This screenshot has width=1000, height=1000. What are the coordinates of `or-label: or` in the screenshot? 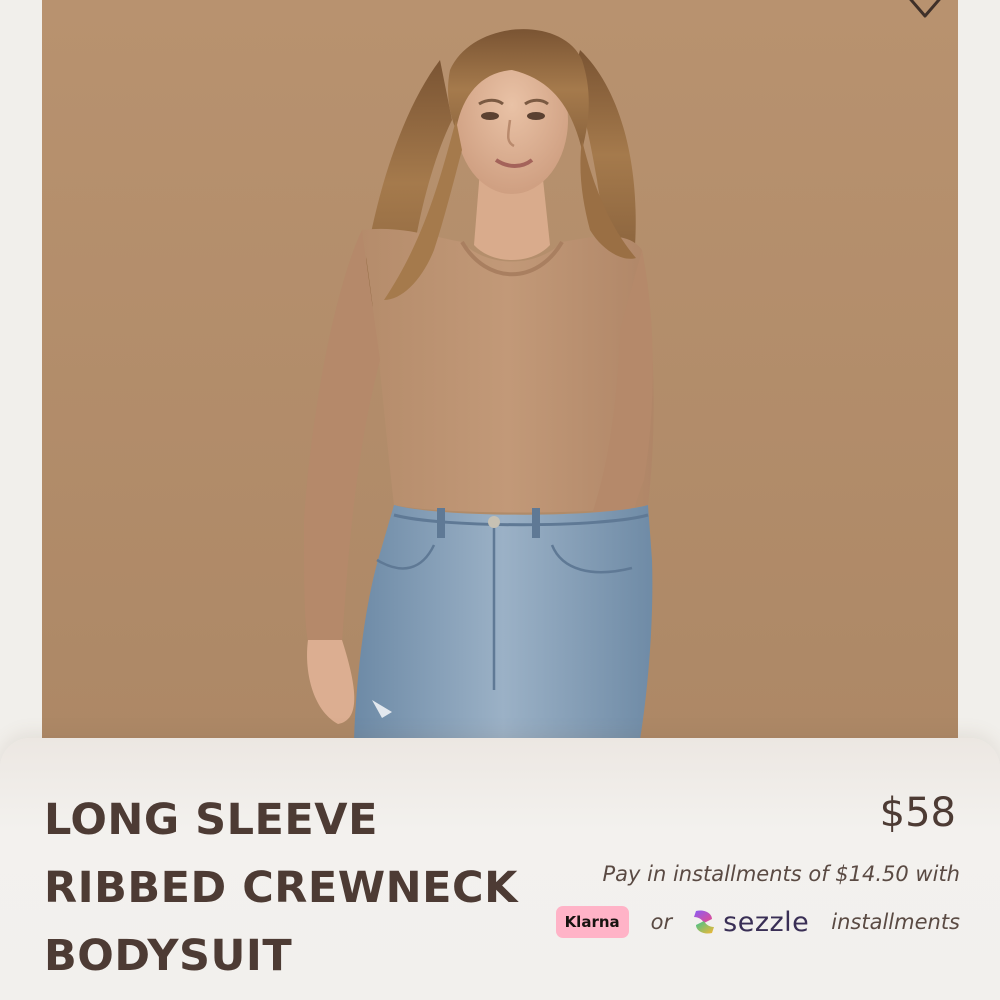 It's located at (661, 922).